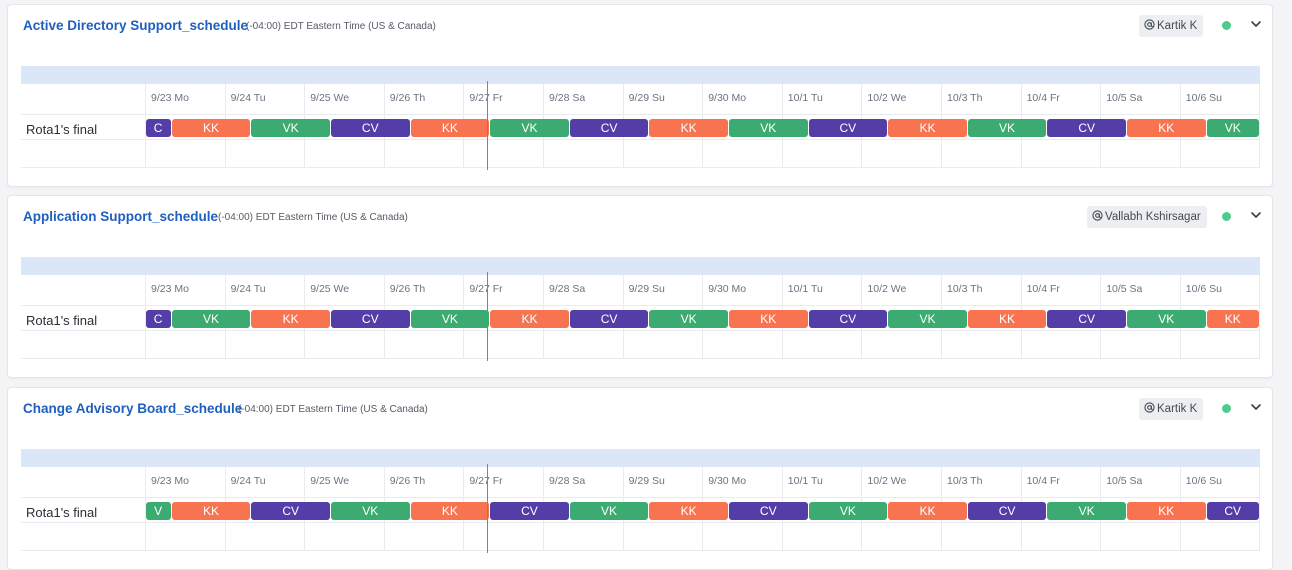 Image resolution: width=1292 pixels, height=570 pixels. What do you see at coordinates (1149, 409) in the screenshot?
I see `at-sign-icon` at bounding box center [1149, 409].